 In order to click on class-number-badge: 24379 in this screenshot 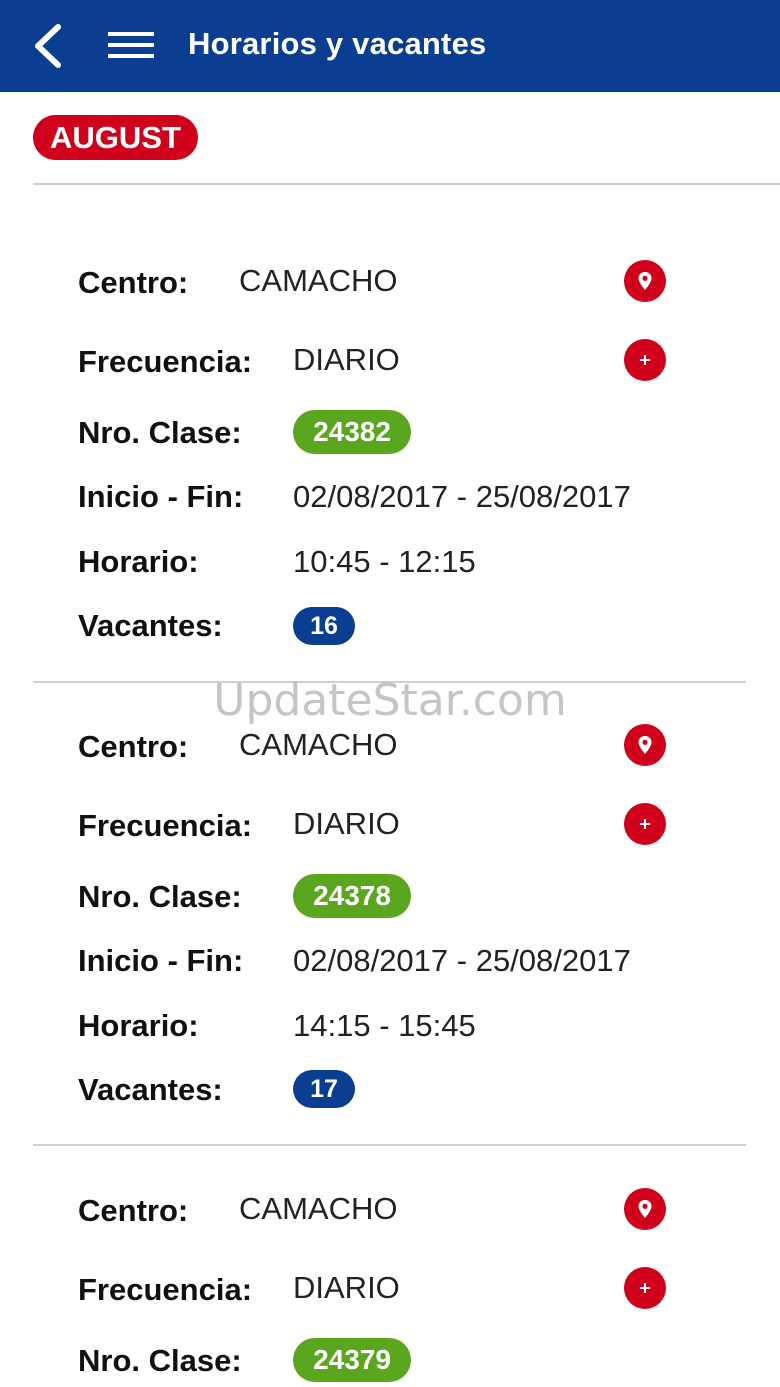, I will do `click(352, 1360)`.